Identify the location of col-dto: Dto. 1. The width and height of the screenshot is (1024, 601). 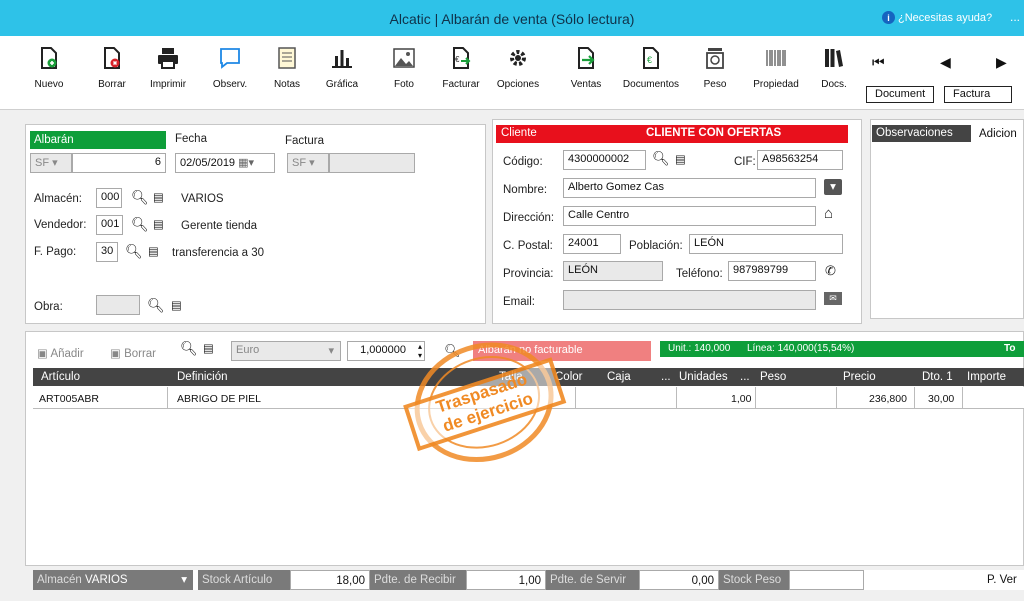
(937, 377).